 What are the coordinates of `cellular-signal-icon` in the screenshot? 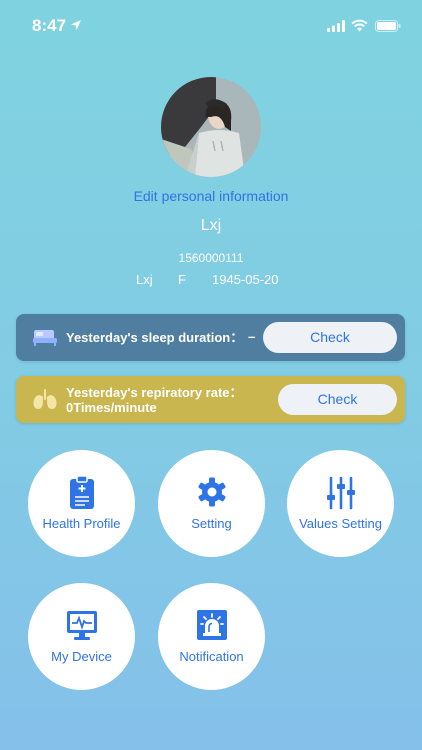 It's located at (336, 26).